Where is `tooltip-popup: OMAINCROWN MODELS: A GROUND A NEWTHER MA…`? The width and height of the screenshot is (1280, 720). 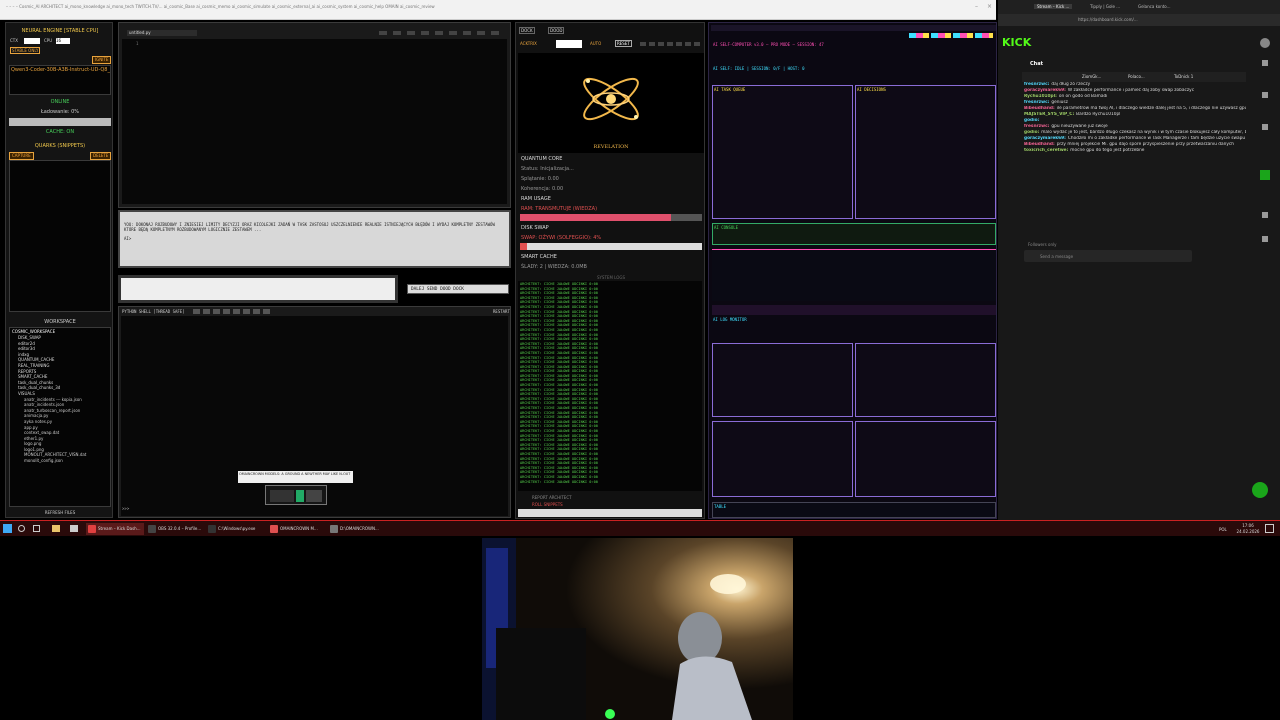
tooltip-popup: OMAINCROWN MODELS: A GROUND A NEWTHER MA… is located at coordinates (295, 477).